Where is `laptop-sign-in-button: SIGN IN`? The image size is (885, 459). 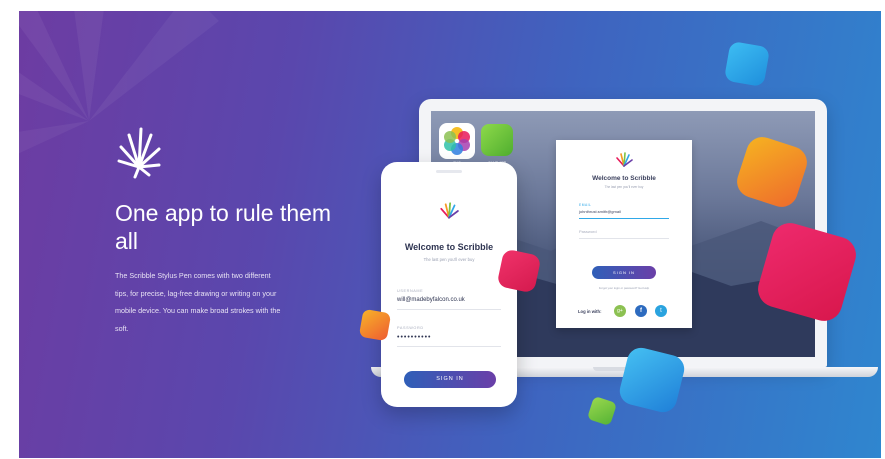
laptop-sign-in-button: SIGN IN is located at coordinates (624, 272).